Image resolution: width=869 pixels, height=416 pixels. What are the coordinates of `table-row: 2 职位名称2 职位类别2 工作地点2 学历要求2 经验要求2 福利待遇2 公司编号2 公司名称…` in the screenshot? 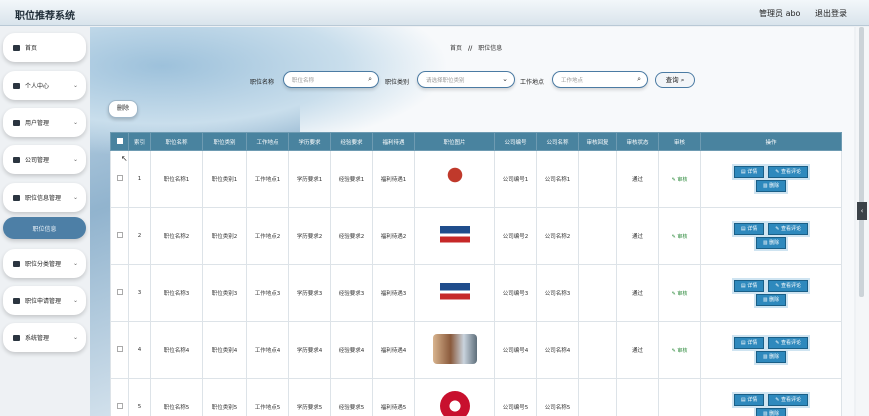 It's located at (476, 236).